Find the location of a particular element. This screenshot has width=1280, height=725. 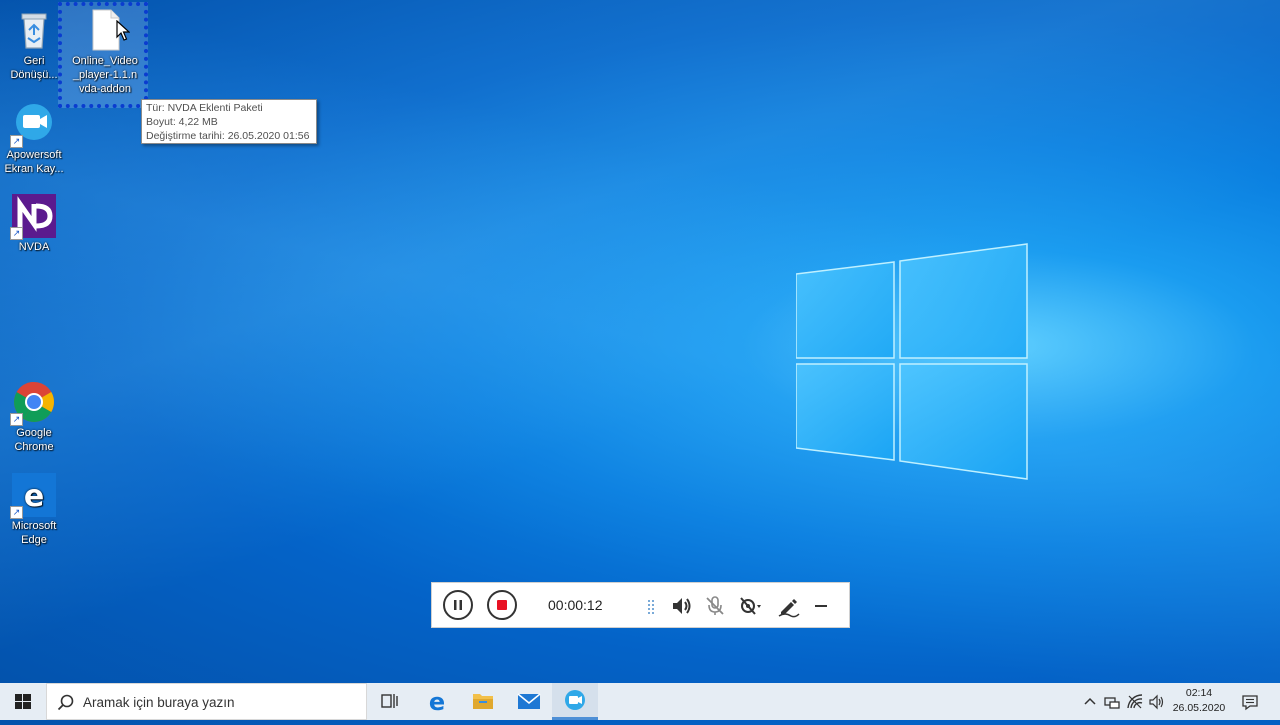

speaker-icon is located at coordinates (682, 606).